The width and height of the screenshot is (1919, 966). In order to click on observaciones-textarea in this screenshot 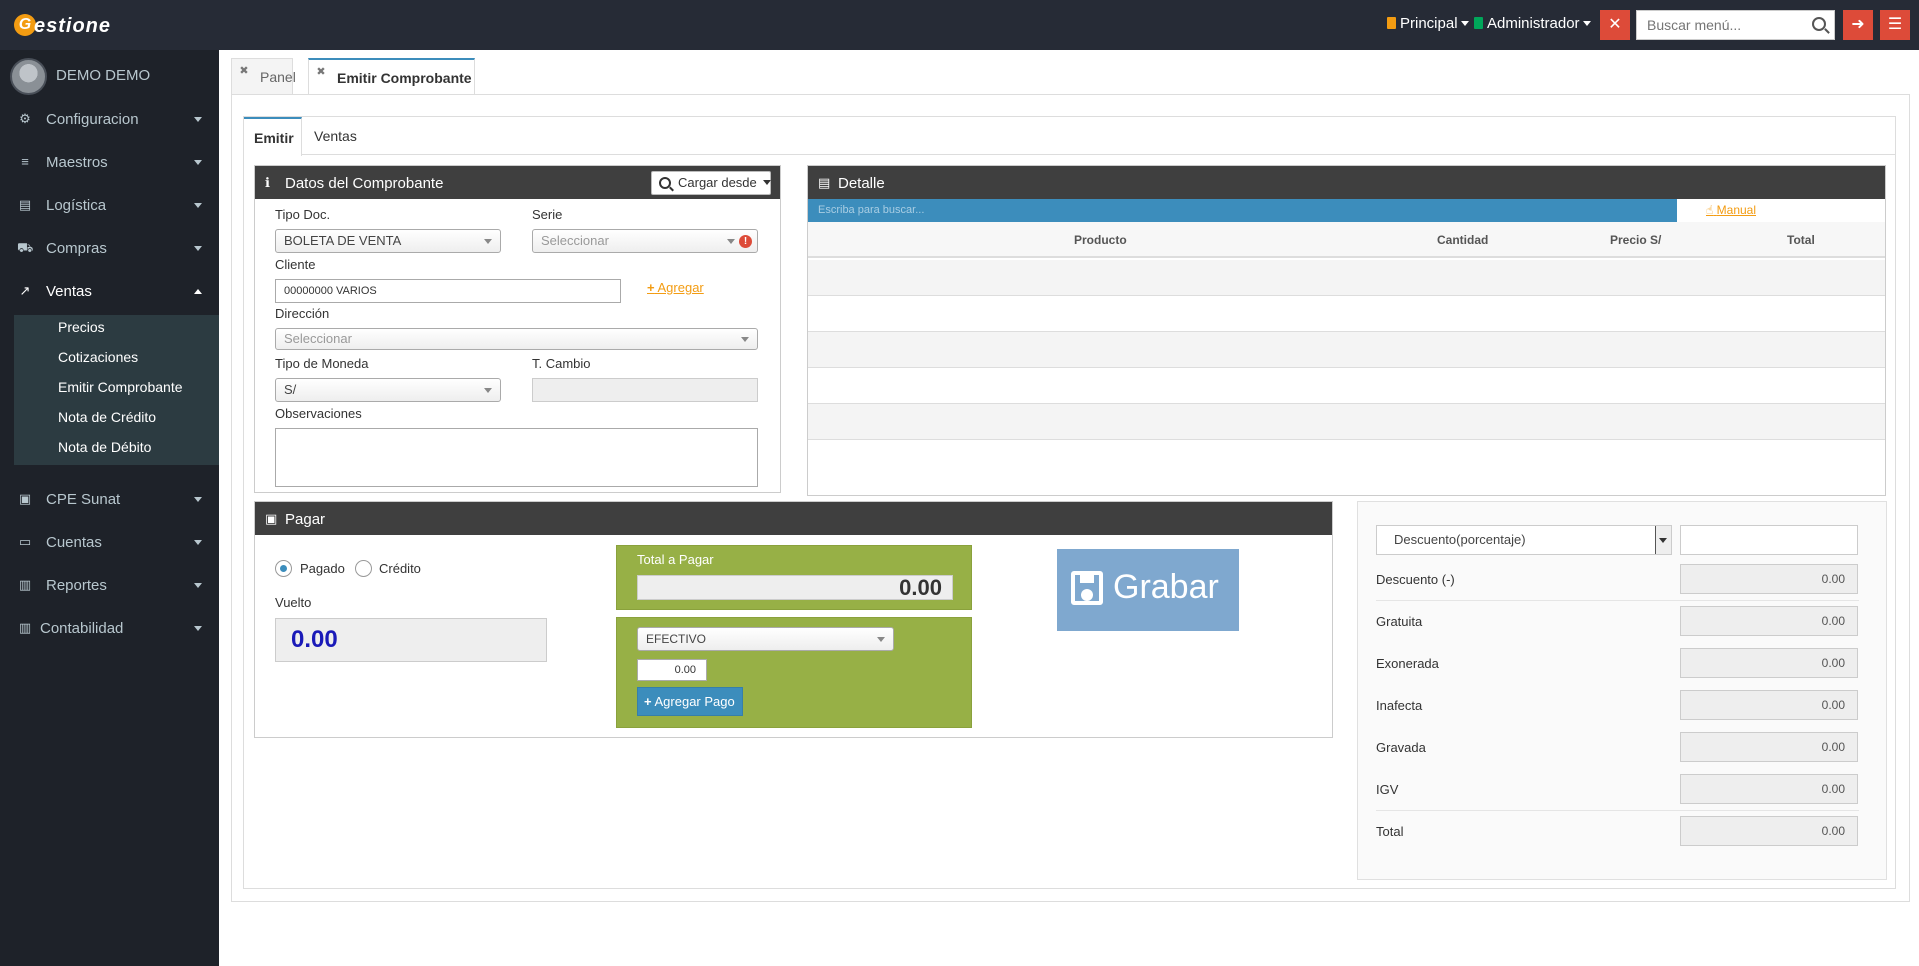, I will do `click(516, 457)`.